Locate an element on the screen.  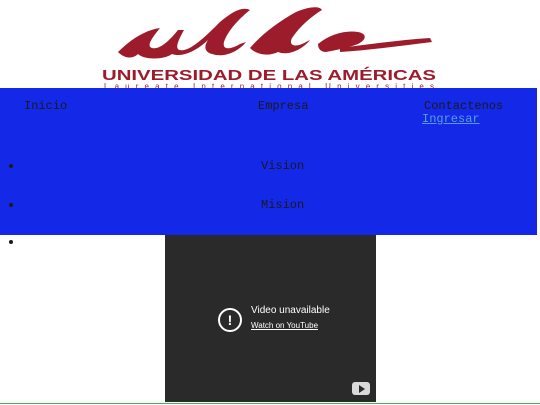
login-link: Ingresar is located at coordinates (451, 119).